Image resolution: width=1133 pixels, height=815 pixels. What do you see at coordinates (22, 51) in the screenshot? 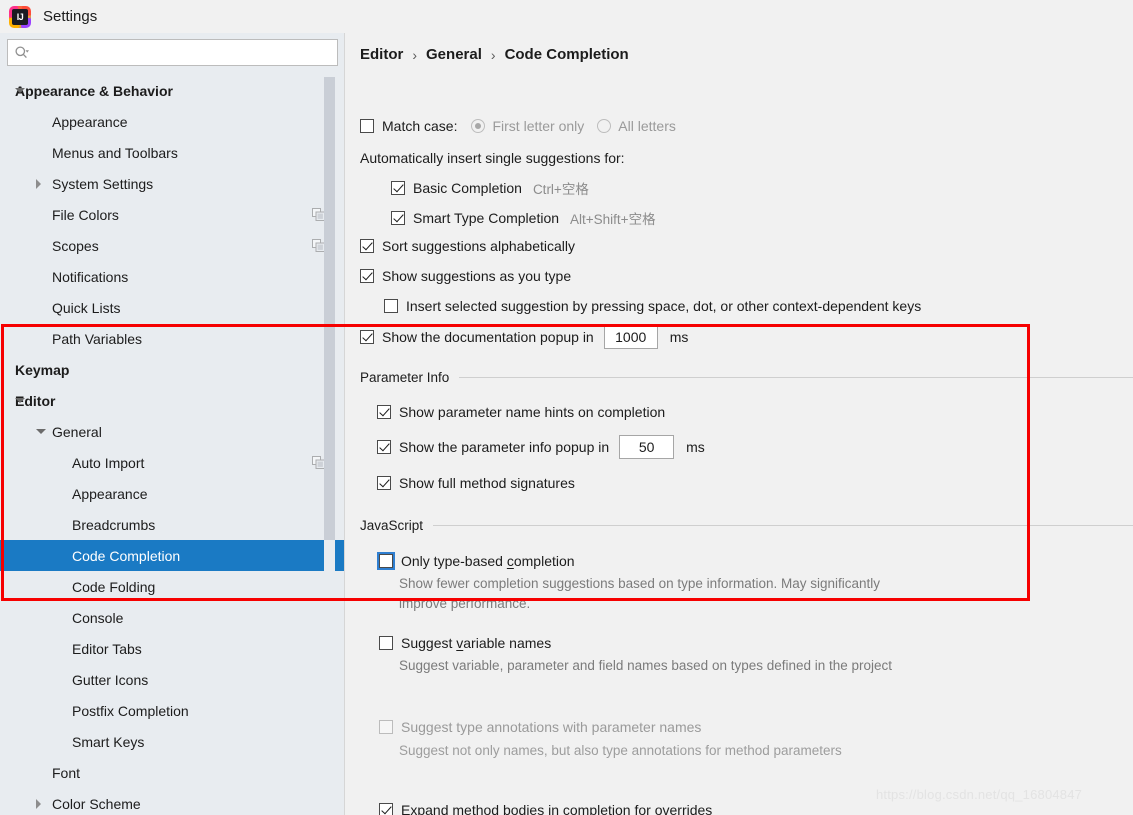
I see `search-icon` at bounding box center [22, 51].